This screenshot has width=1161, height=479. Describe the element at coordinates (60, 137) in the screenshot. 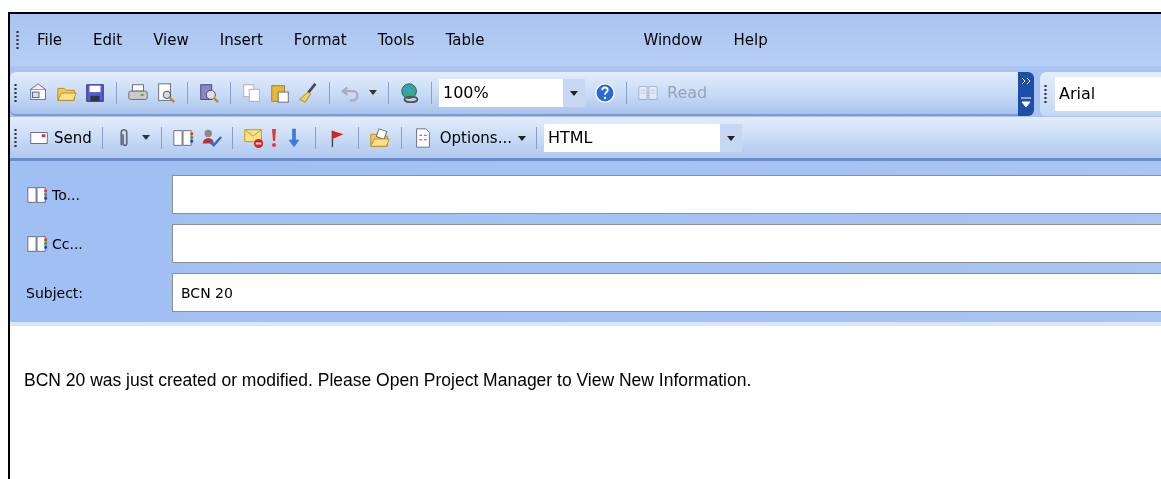

I see `send-button: Send` at that location.